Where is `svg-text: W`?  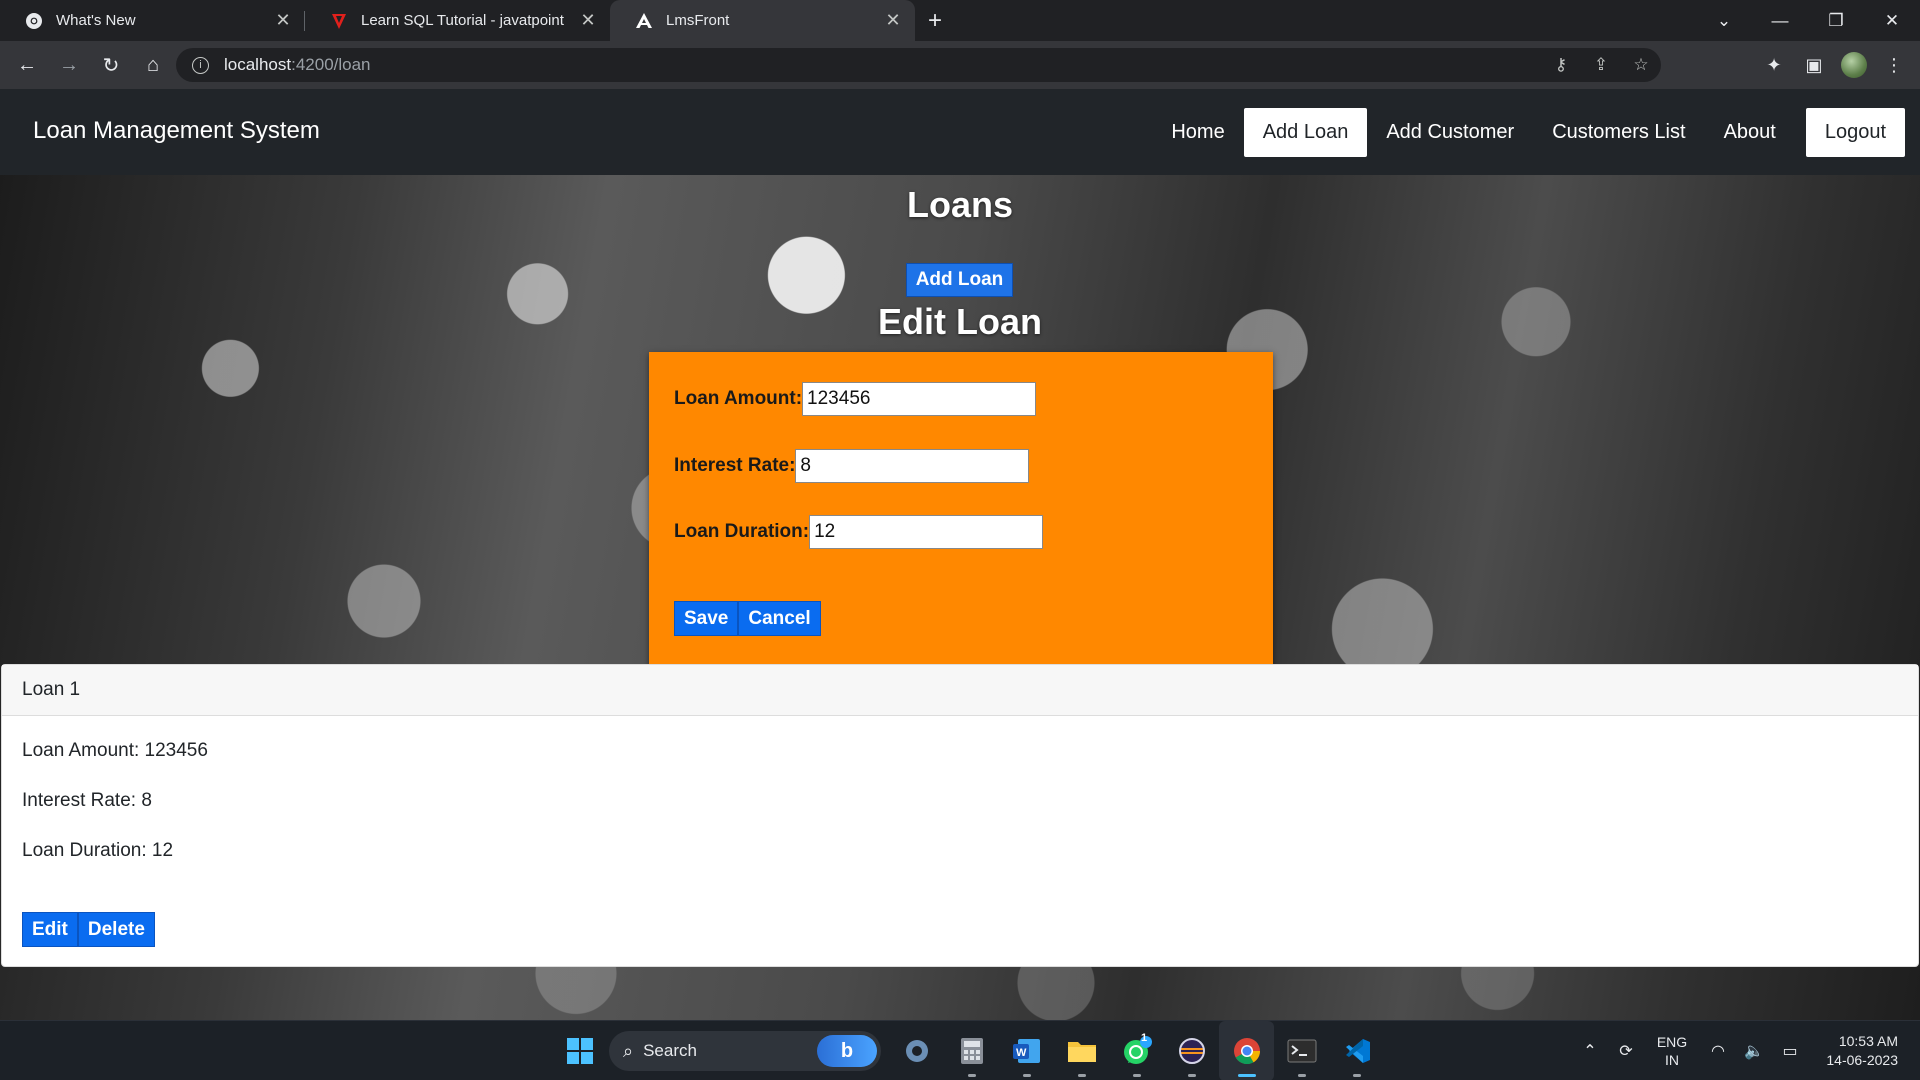 svg-text: W is located at coordinates (1021, 1053).